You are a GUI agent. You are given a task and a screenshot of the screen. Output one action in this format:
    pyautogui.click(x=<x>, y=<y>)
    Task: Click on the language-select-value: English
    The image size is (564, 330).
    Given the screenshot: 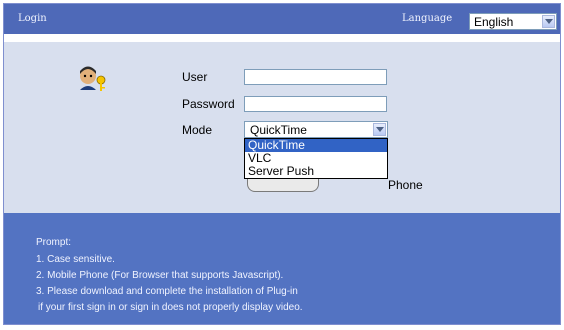 What is the action you would take?
    pyautogui.click(x=494, y=22)
    